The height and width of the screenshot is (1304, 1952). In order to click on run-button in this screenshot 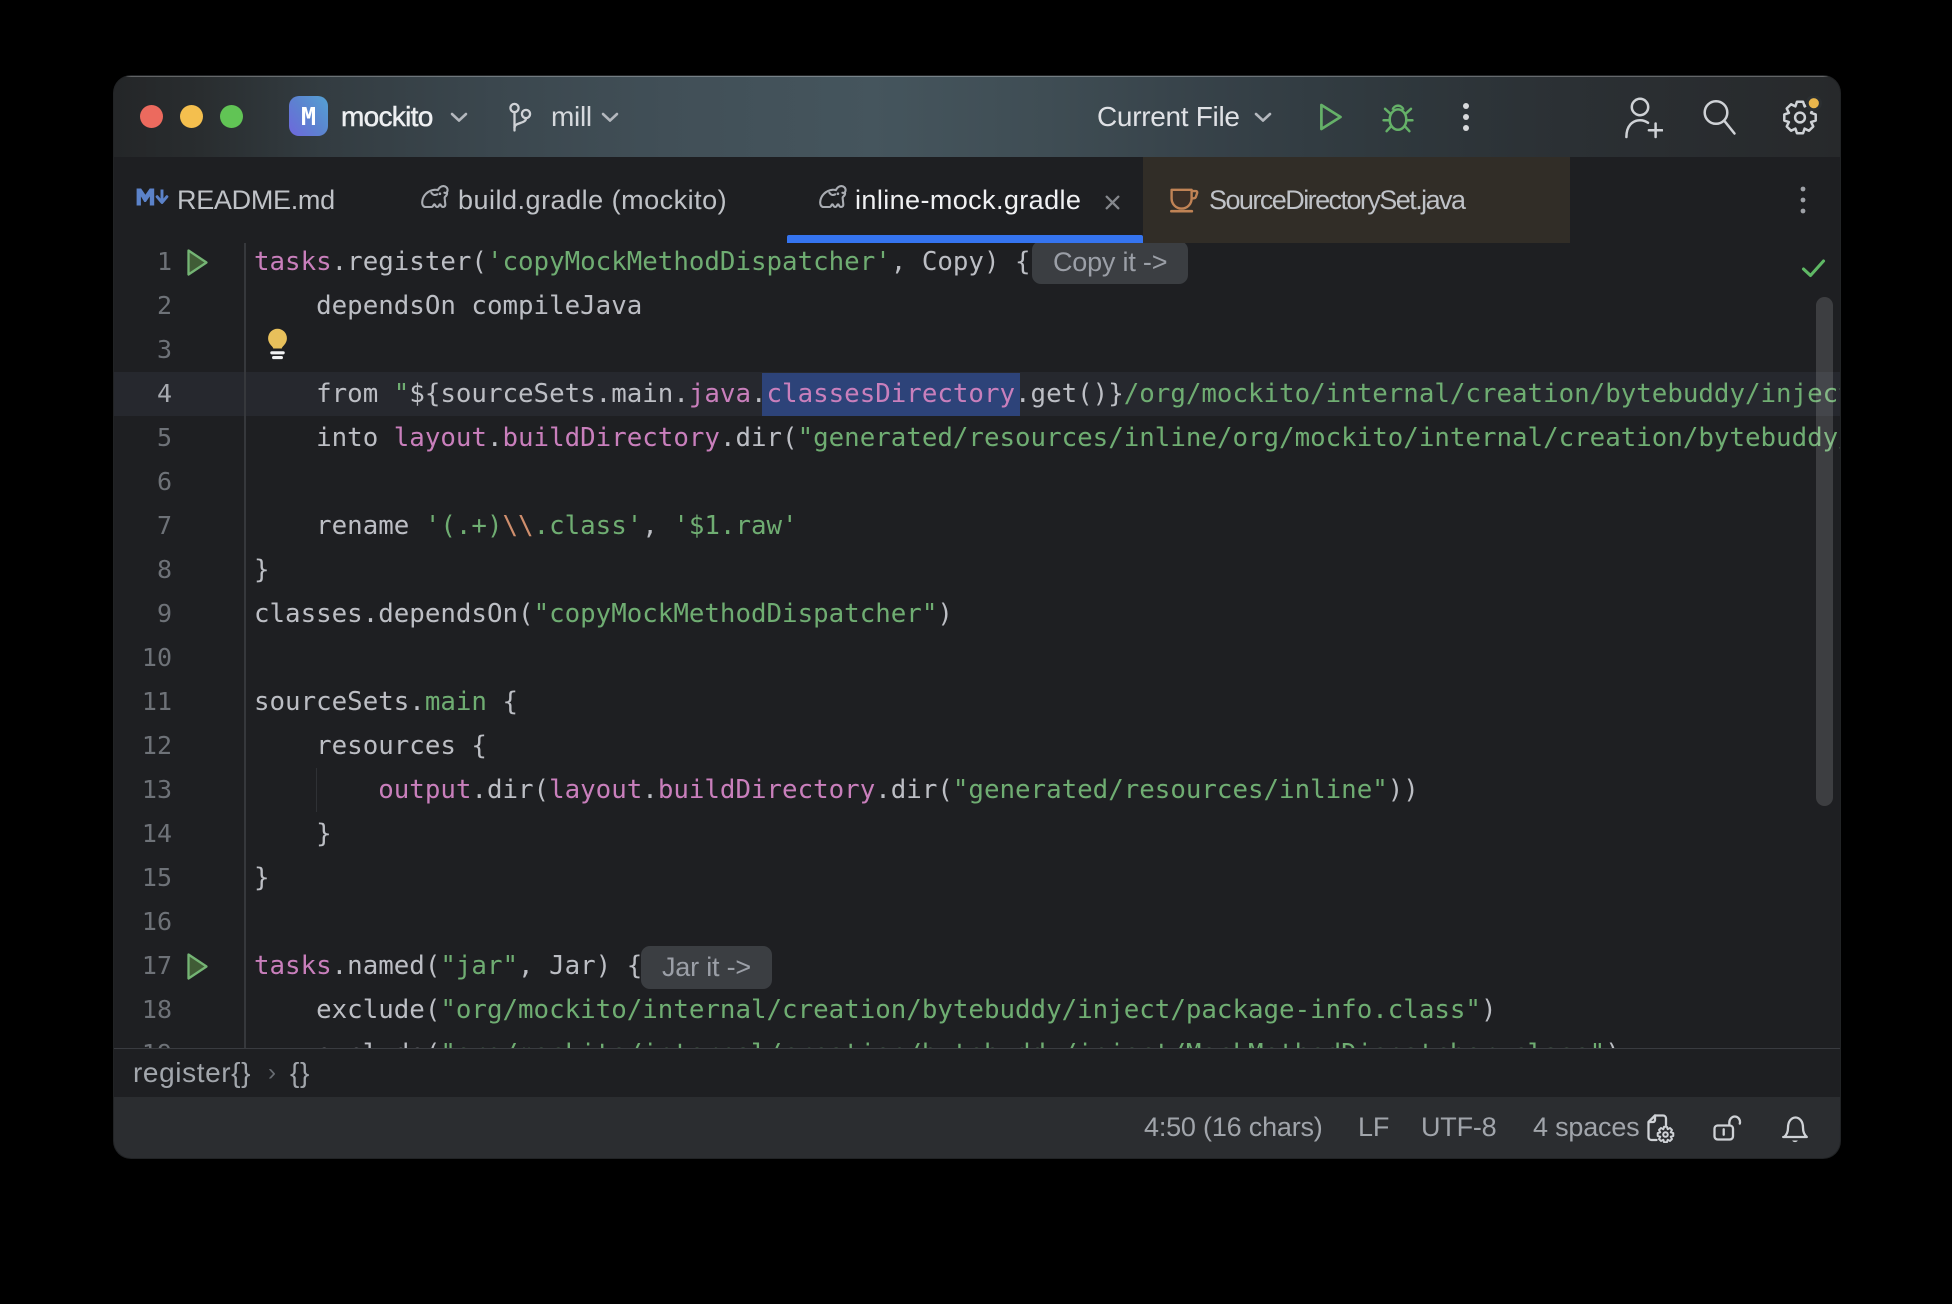, I will do `click(1331, 119)`.